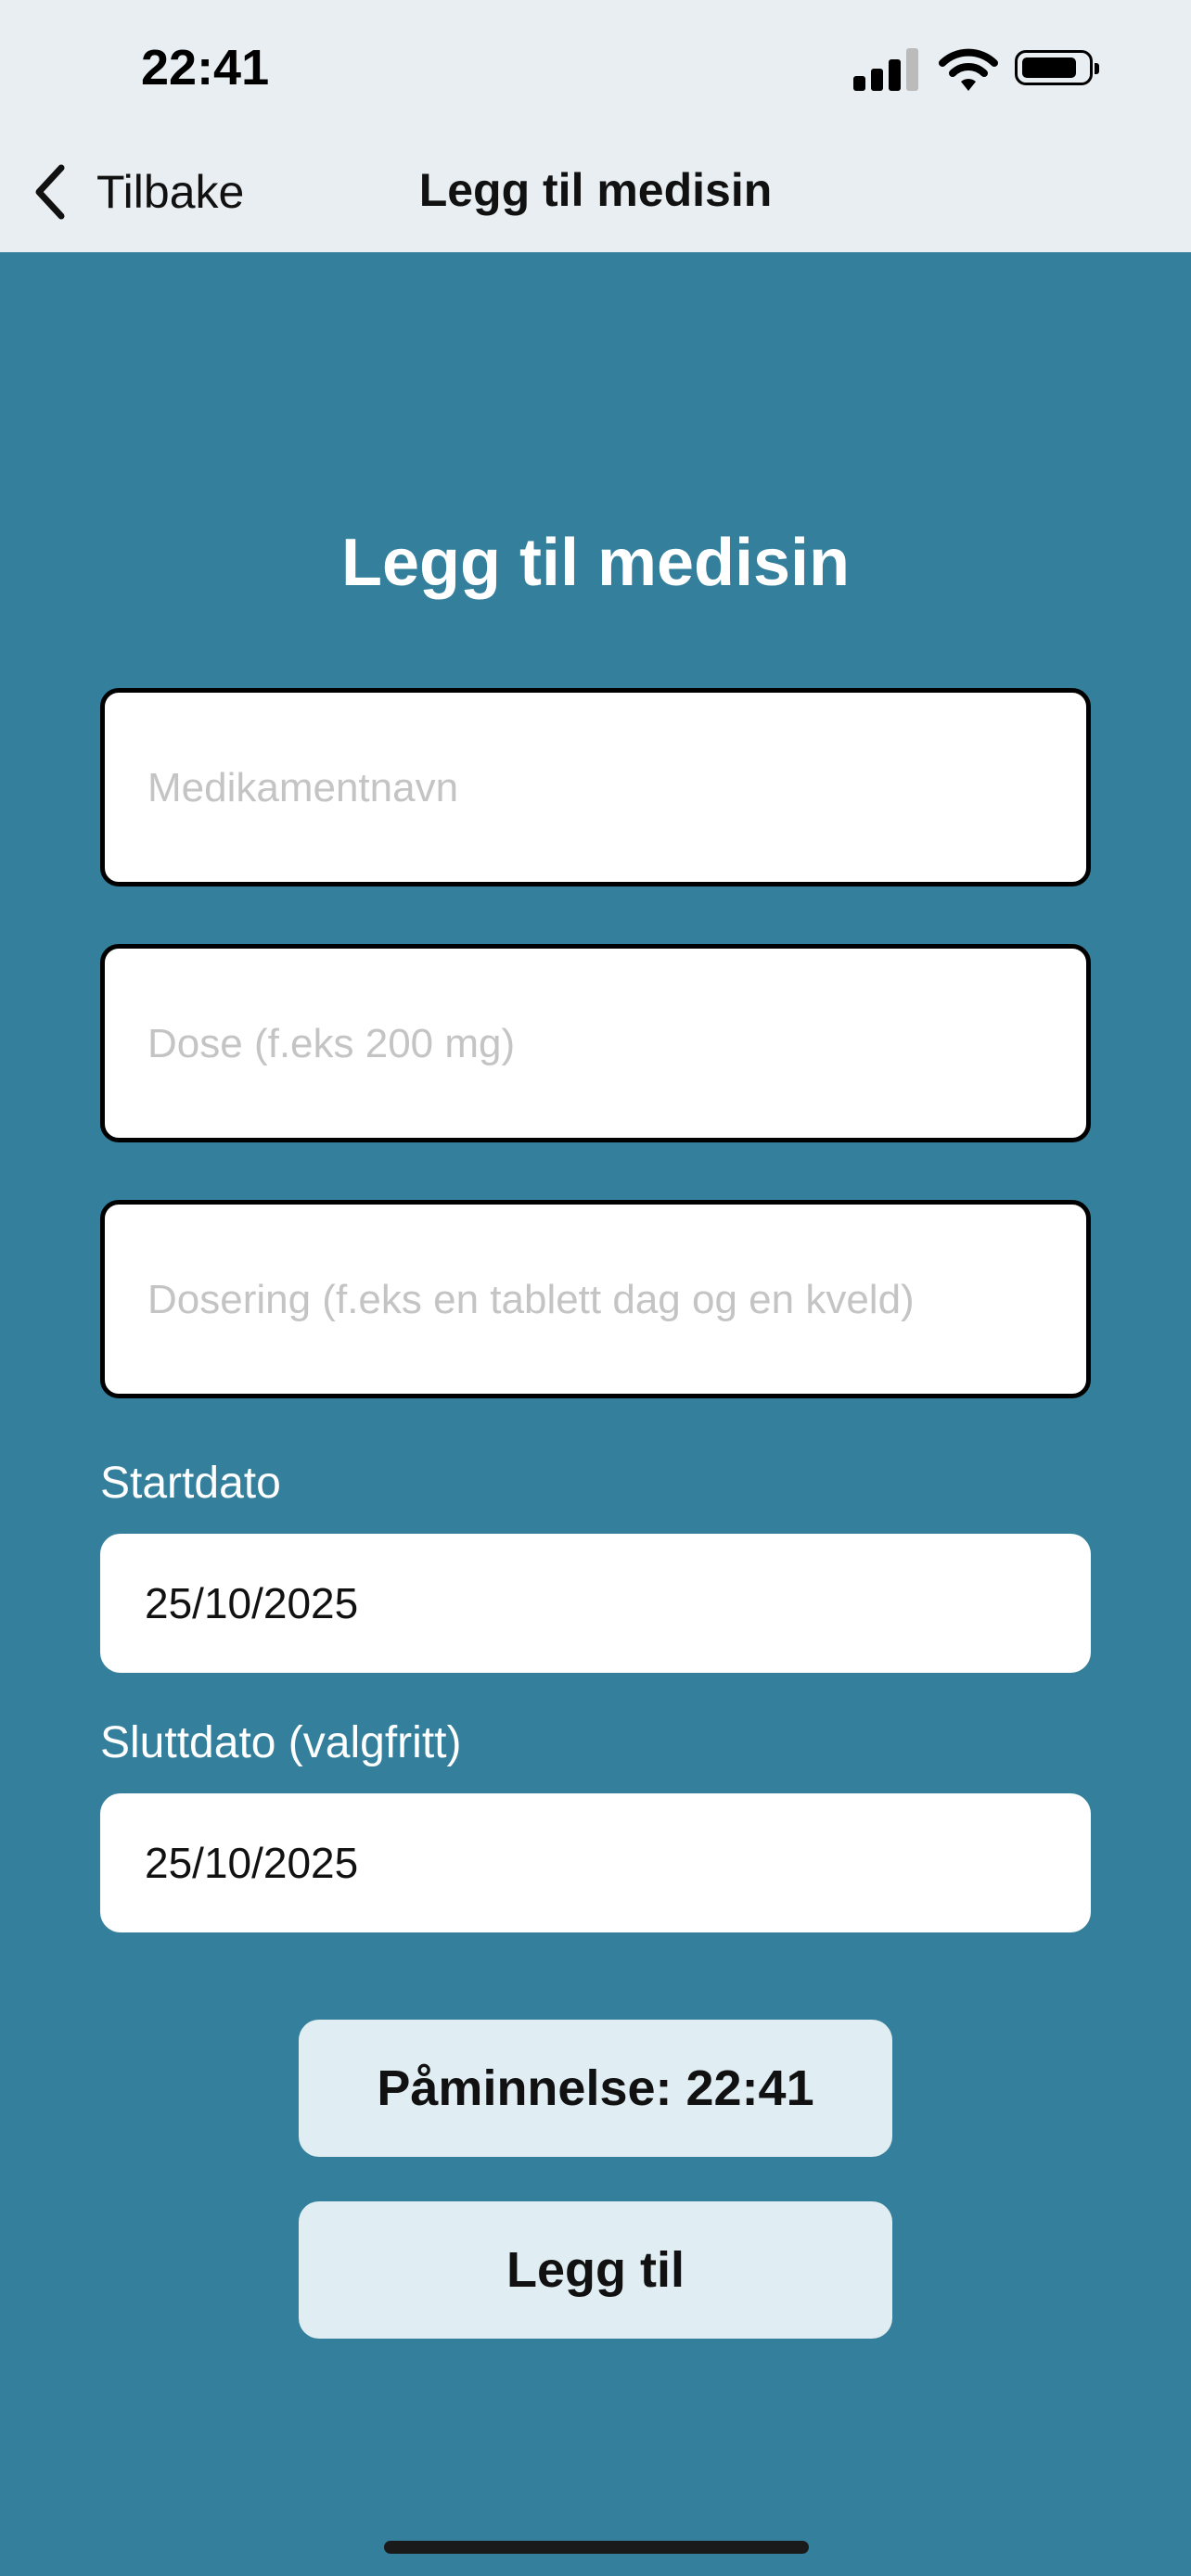  I want to click on end-date-picker: 25/10/2025, so click(595, 1862).